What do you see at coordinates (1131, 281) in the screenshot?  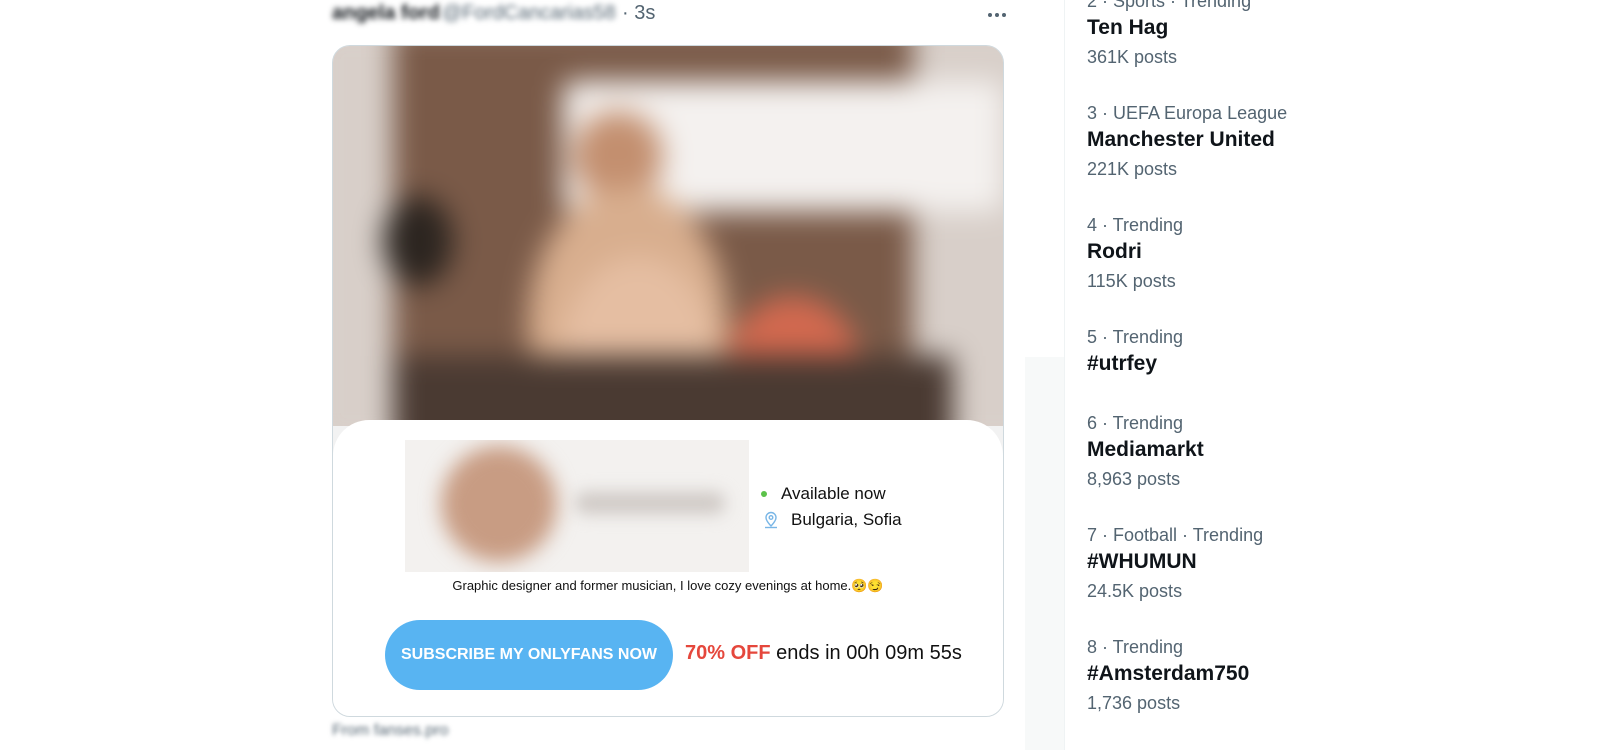 I see `trend-post-count: 115K posts` at bounding box center [1131, 281].